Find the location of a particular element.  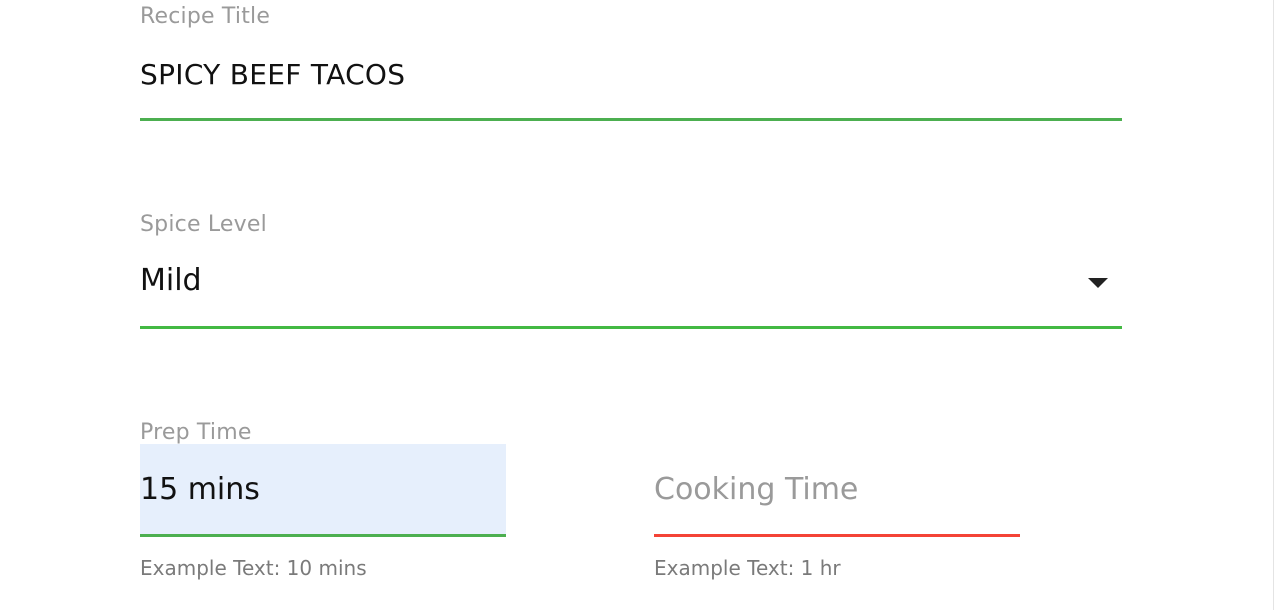

cooking-time-input: Cooking Time is located at coordinates (756, 489).